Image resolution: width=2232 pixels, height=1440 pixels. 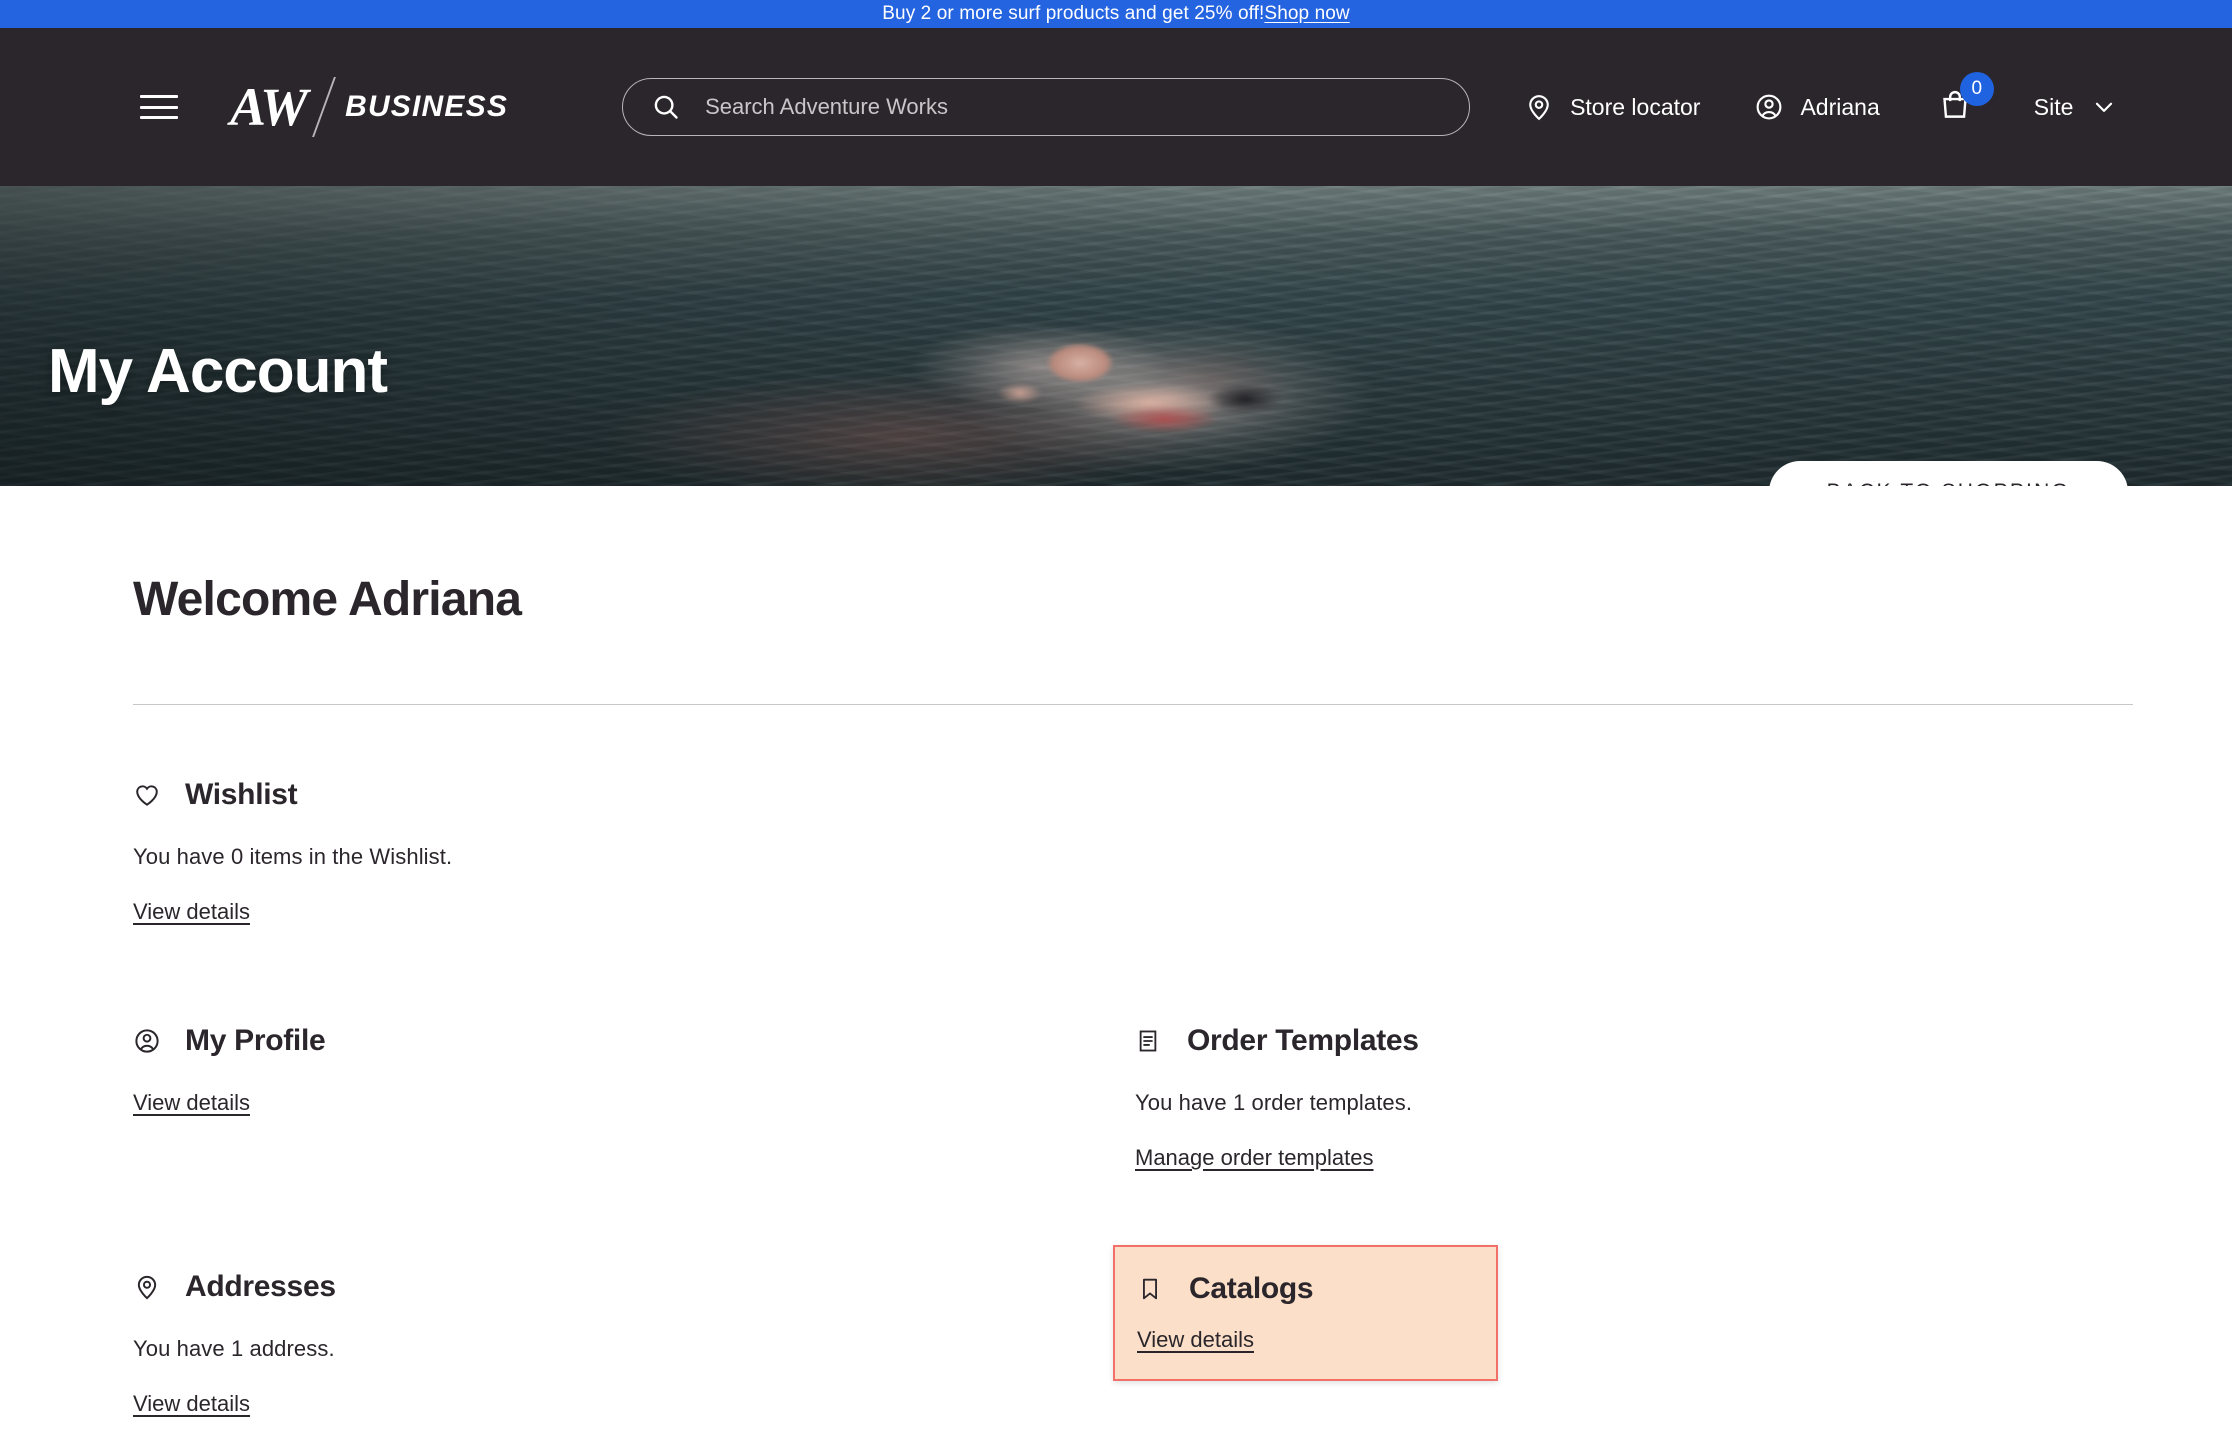 What do you see at coordinates (148, 795) in the screenshot?
I see `heart-icon` at bounding box center [148, 795].